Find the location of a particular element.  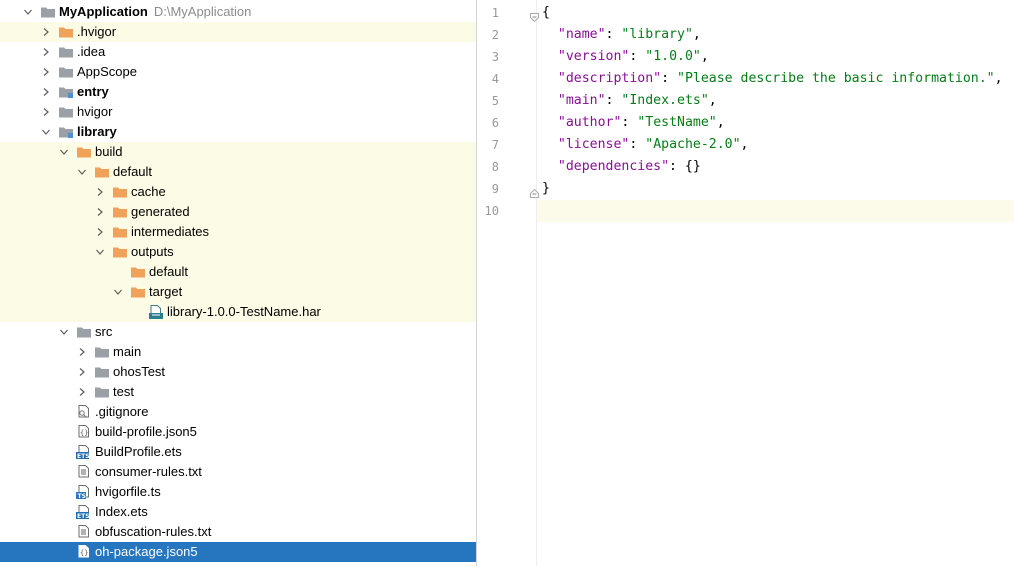

tree-item-library-1-0-0-testname-har: library-1.0.0-TestName.har is located at coordinates (238, 312).